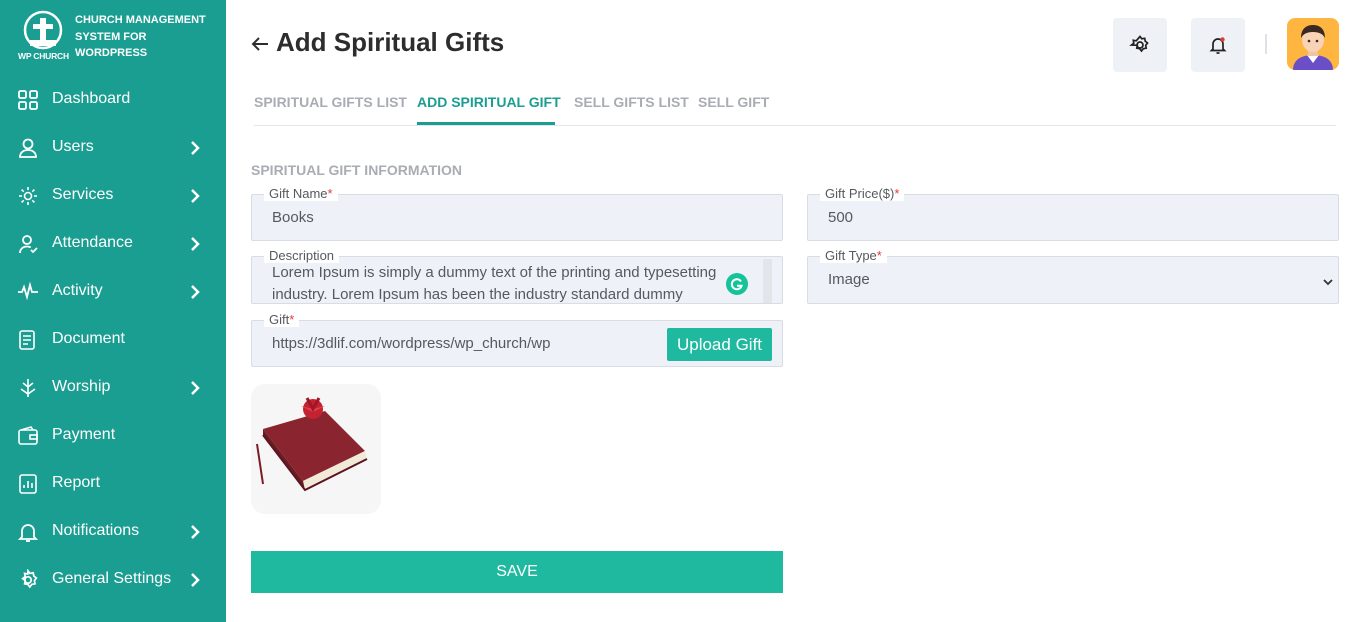  What do you see at coordinates (737, 284) in the screenshot?
I see `grammarly-icon` at bounding box center [737, 284].